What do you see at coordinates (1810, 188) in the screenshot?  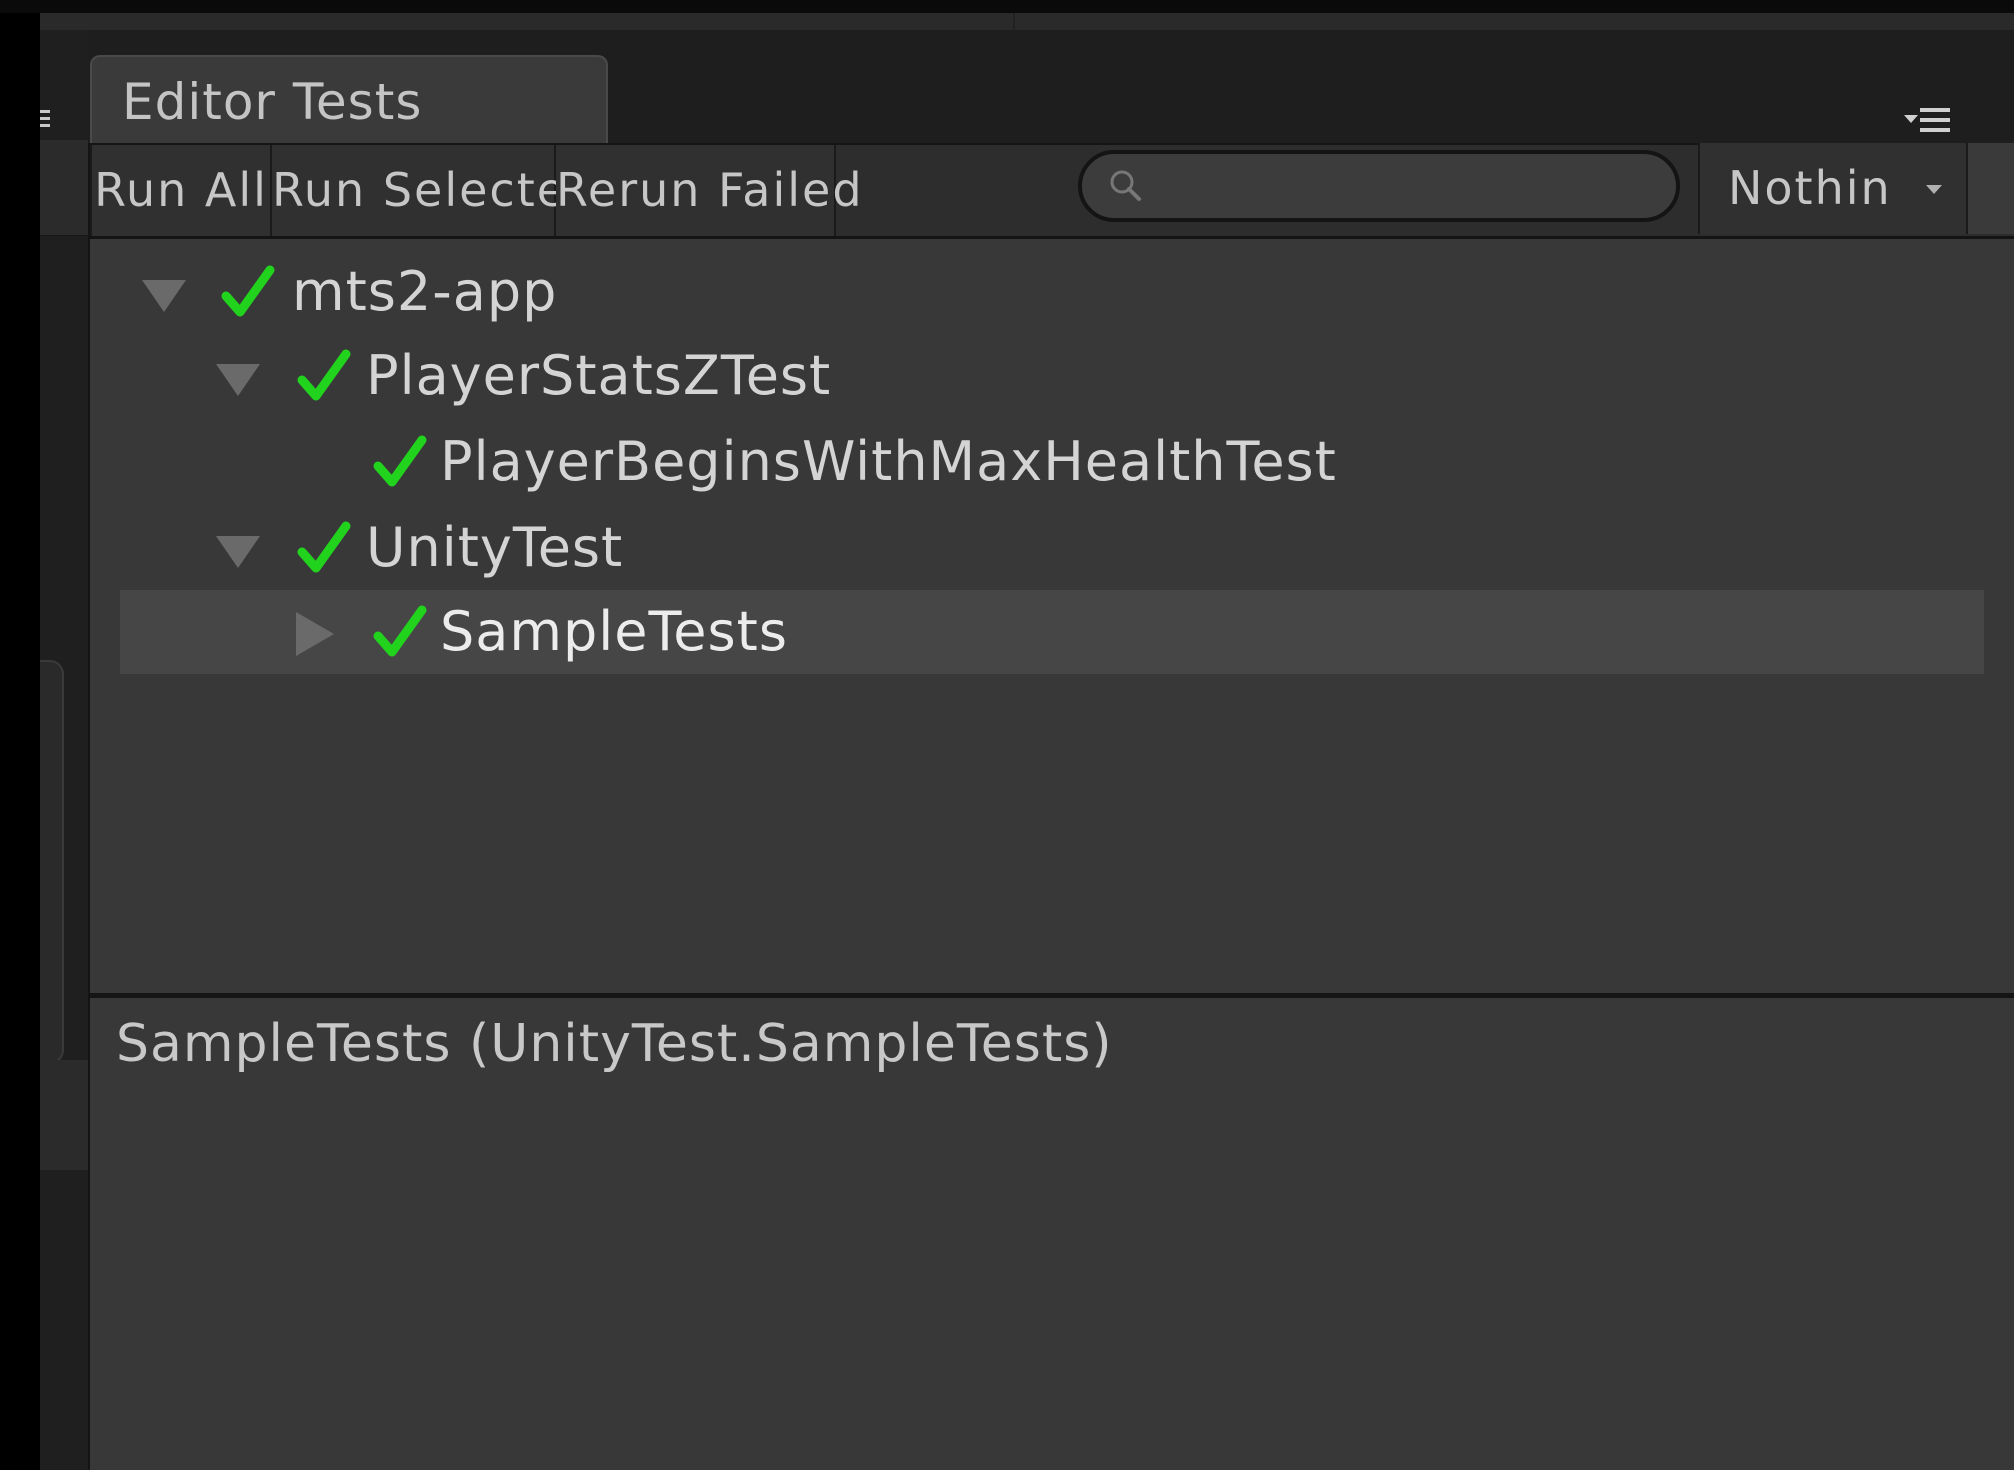 I see `result-filter-value: Nothin` at bounding box center [1810, 188].